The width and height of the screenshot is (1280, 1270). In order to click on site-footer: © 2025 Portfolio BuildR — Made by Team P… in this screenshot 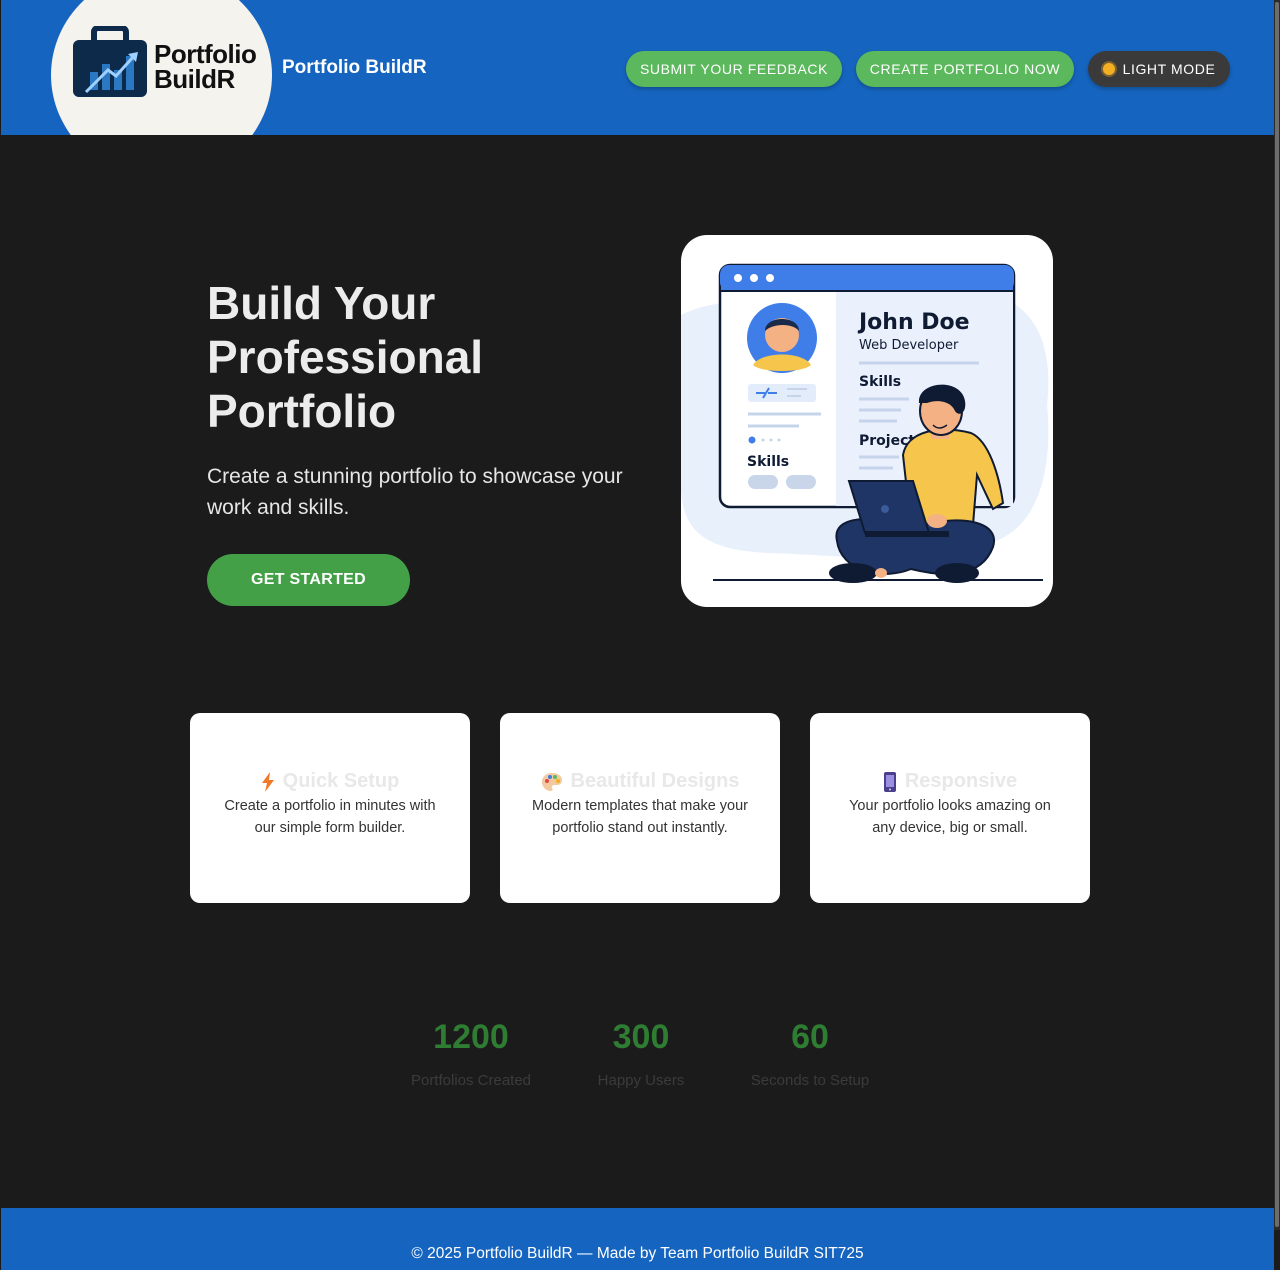, I will do `click(637, 1239)`.